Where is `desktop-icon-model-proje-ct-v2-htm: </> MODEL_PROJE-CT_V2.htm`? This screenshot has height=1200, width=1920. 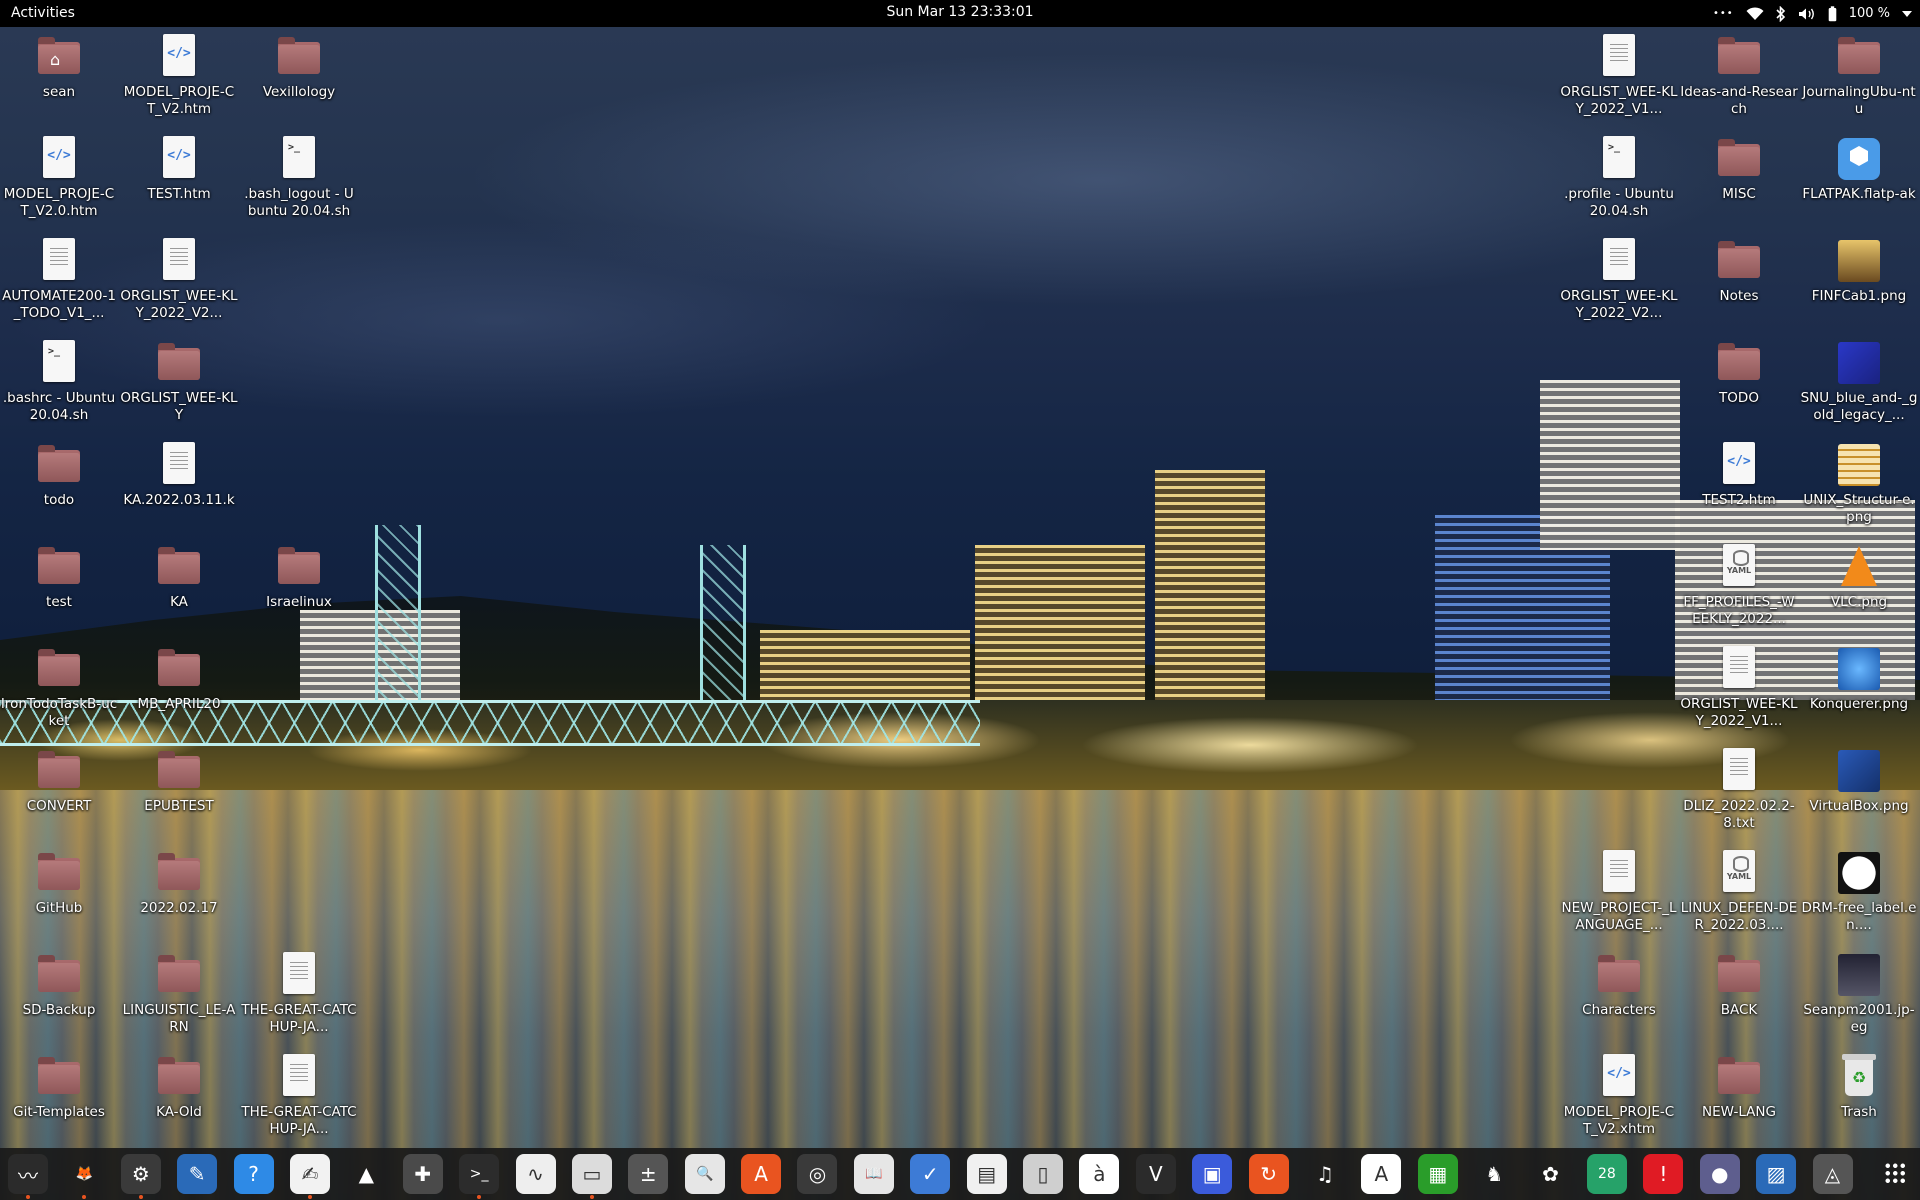 desktop-icon-model-proje-ct-v2-htm: </> MODEL_PROJE-CT_V2.htm is located at coordinates (179, 76).